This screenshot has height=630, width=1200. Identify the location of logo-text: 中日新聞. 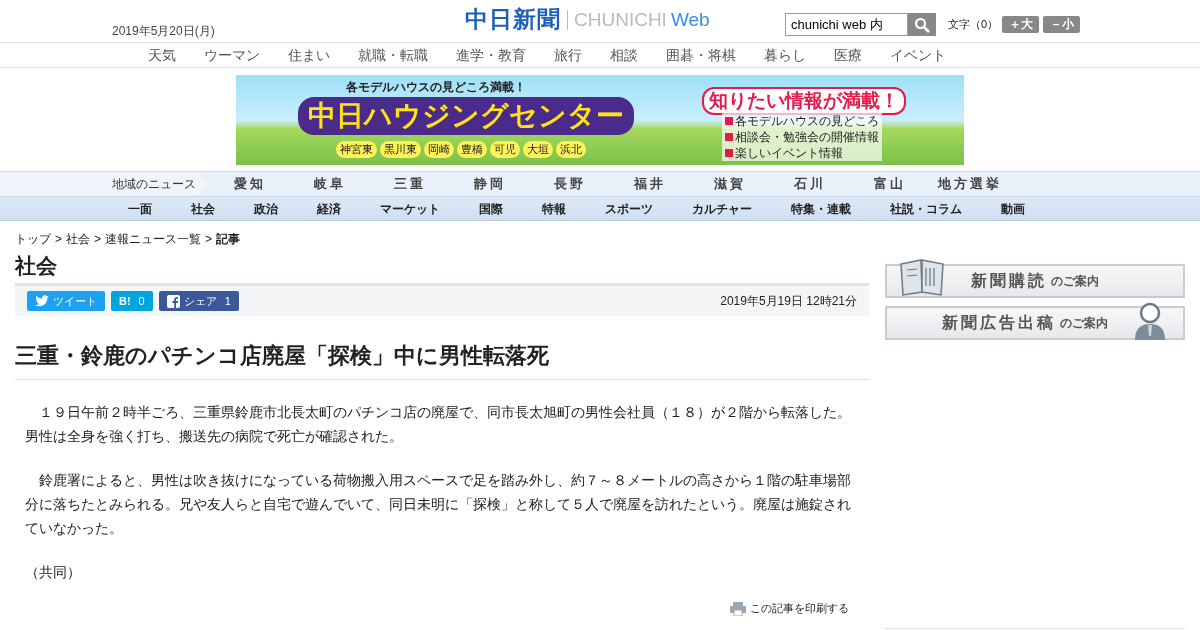
(513, 19).